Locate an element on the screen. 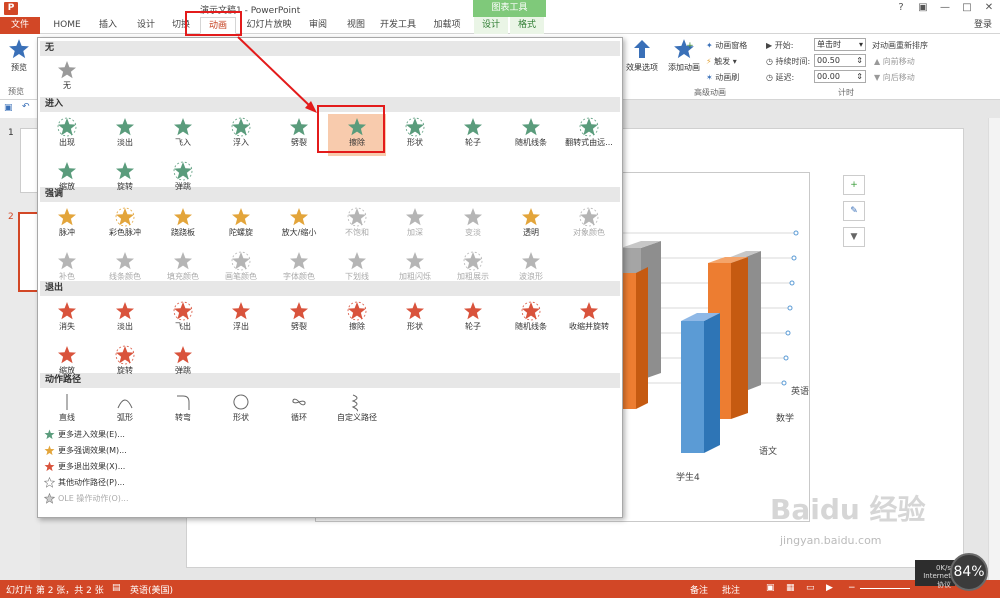  slide-sorter-icon: ▦ is located at coordinates (790, 588).